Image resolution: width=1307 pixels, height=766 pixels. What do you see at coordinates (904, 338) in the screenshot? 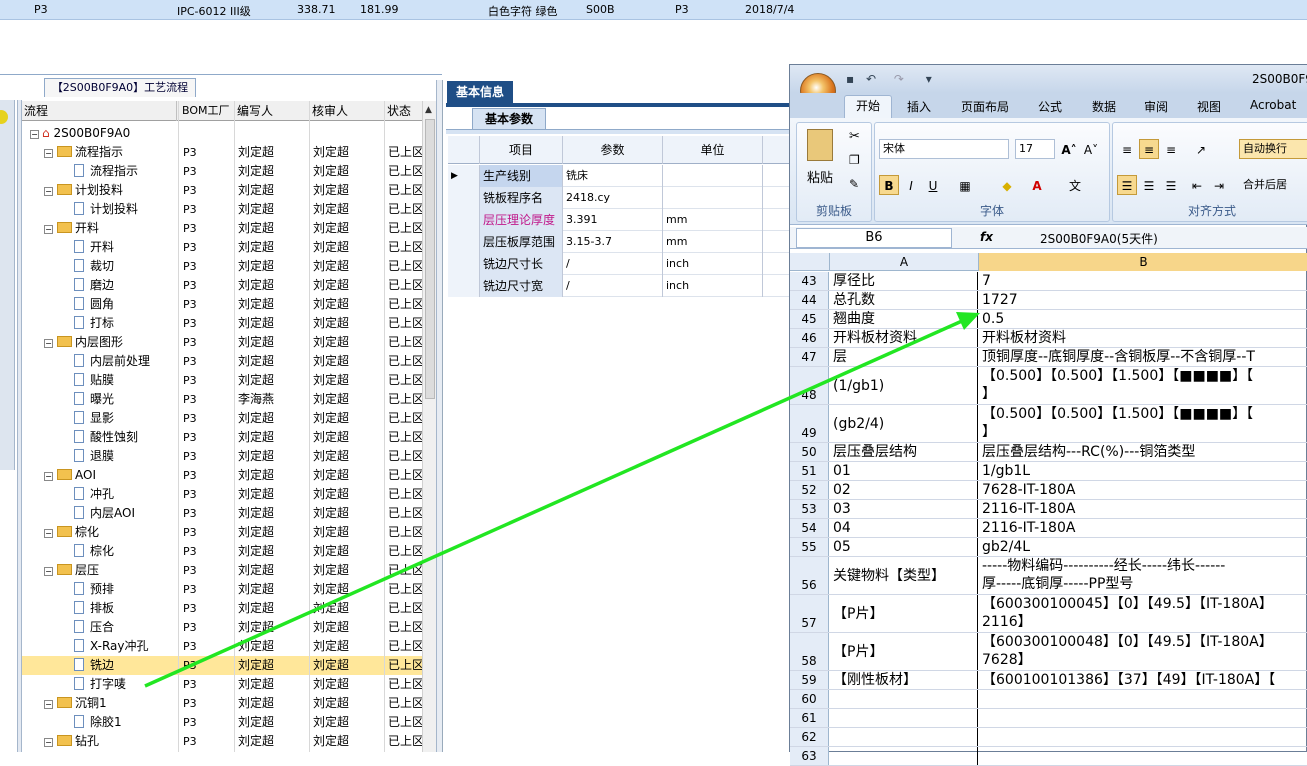
I see `cell-a: 开料板材资料` at bounding box center [904, 338].